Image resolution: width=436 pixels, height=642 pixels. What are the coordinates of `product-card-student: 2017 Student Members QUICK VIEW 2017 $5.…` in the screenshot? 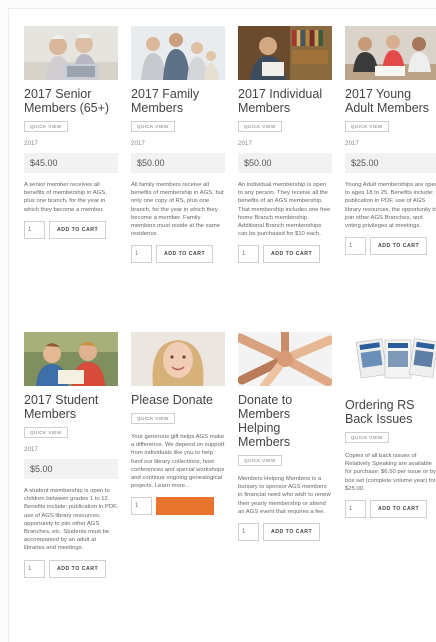 It's located at (71, 455).